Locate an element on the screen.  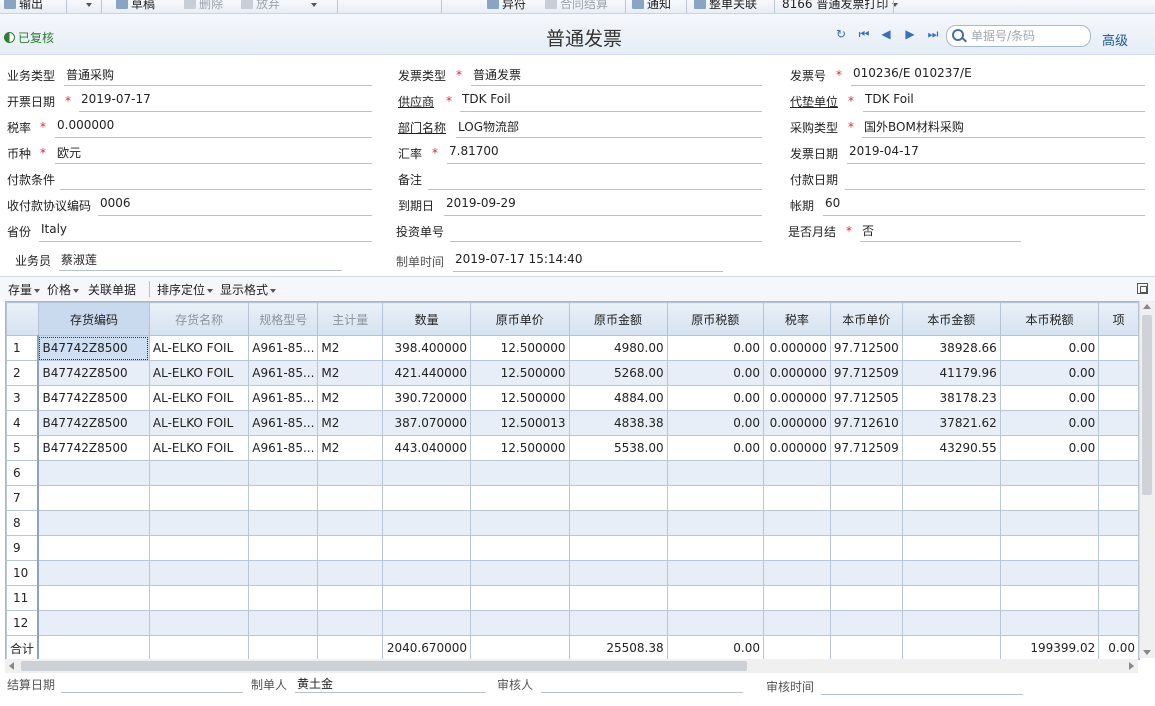
expand-icon is located at coordinates (1142, 288).